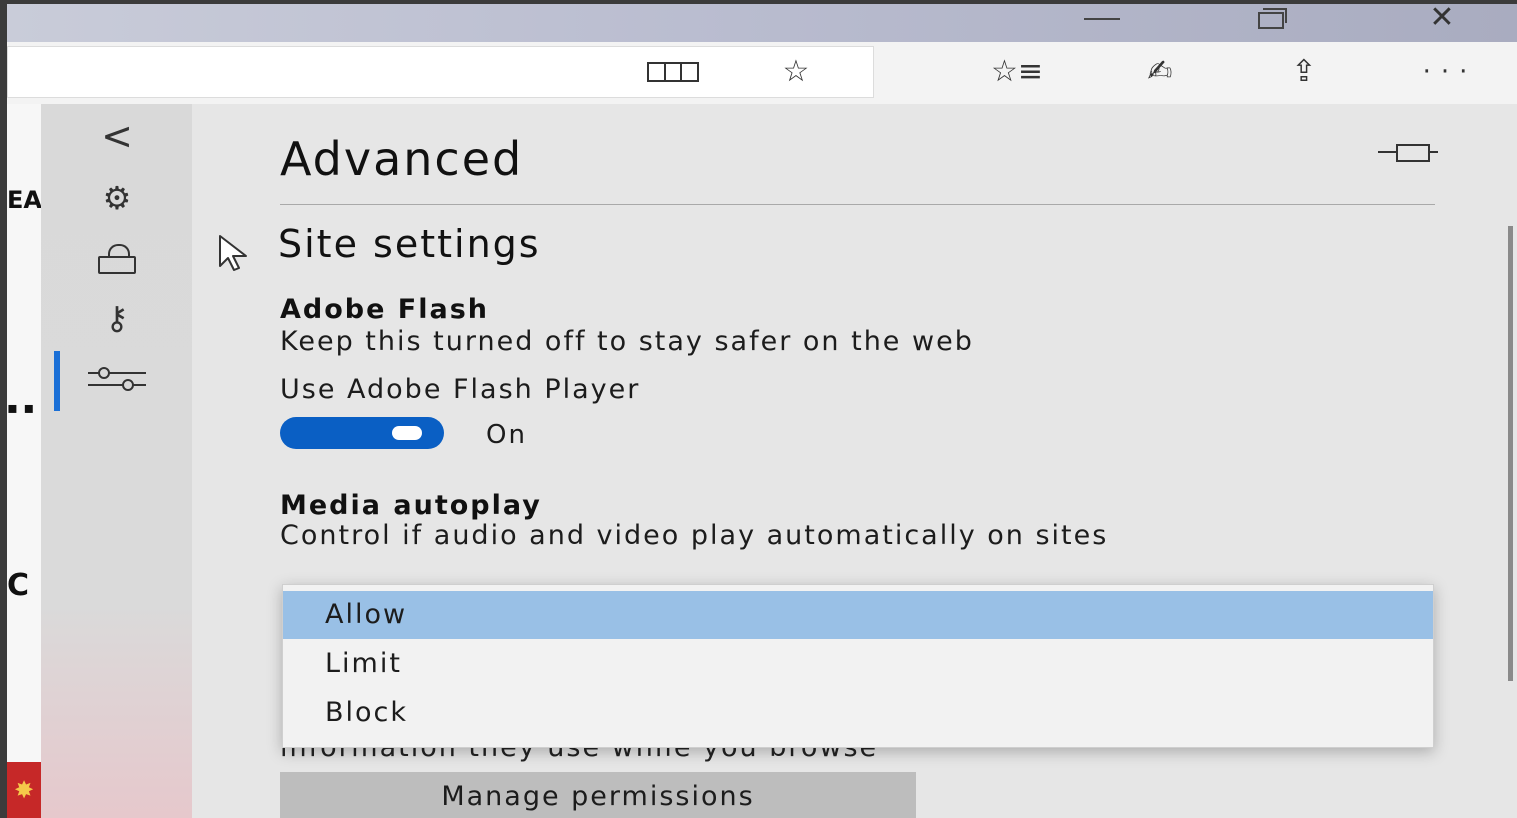 This screenshot has width=1517, height=818. Describe the element at coordinates (117, 198) in the screenshot. I see `gear-icon: ⚙` at that location.